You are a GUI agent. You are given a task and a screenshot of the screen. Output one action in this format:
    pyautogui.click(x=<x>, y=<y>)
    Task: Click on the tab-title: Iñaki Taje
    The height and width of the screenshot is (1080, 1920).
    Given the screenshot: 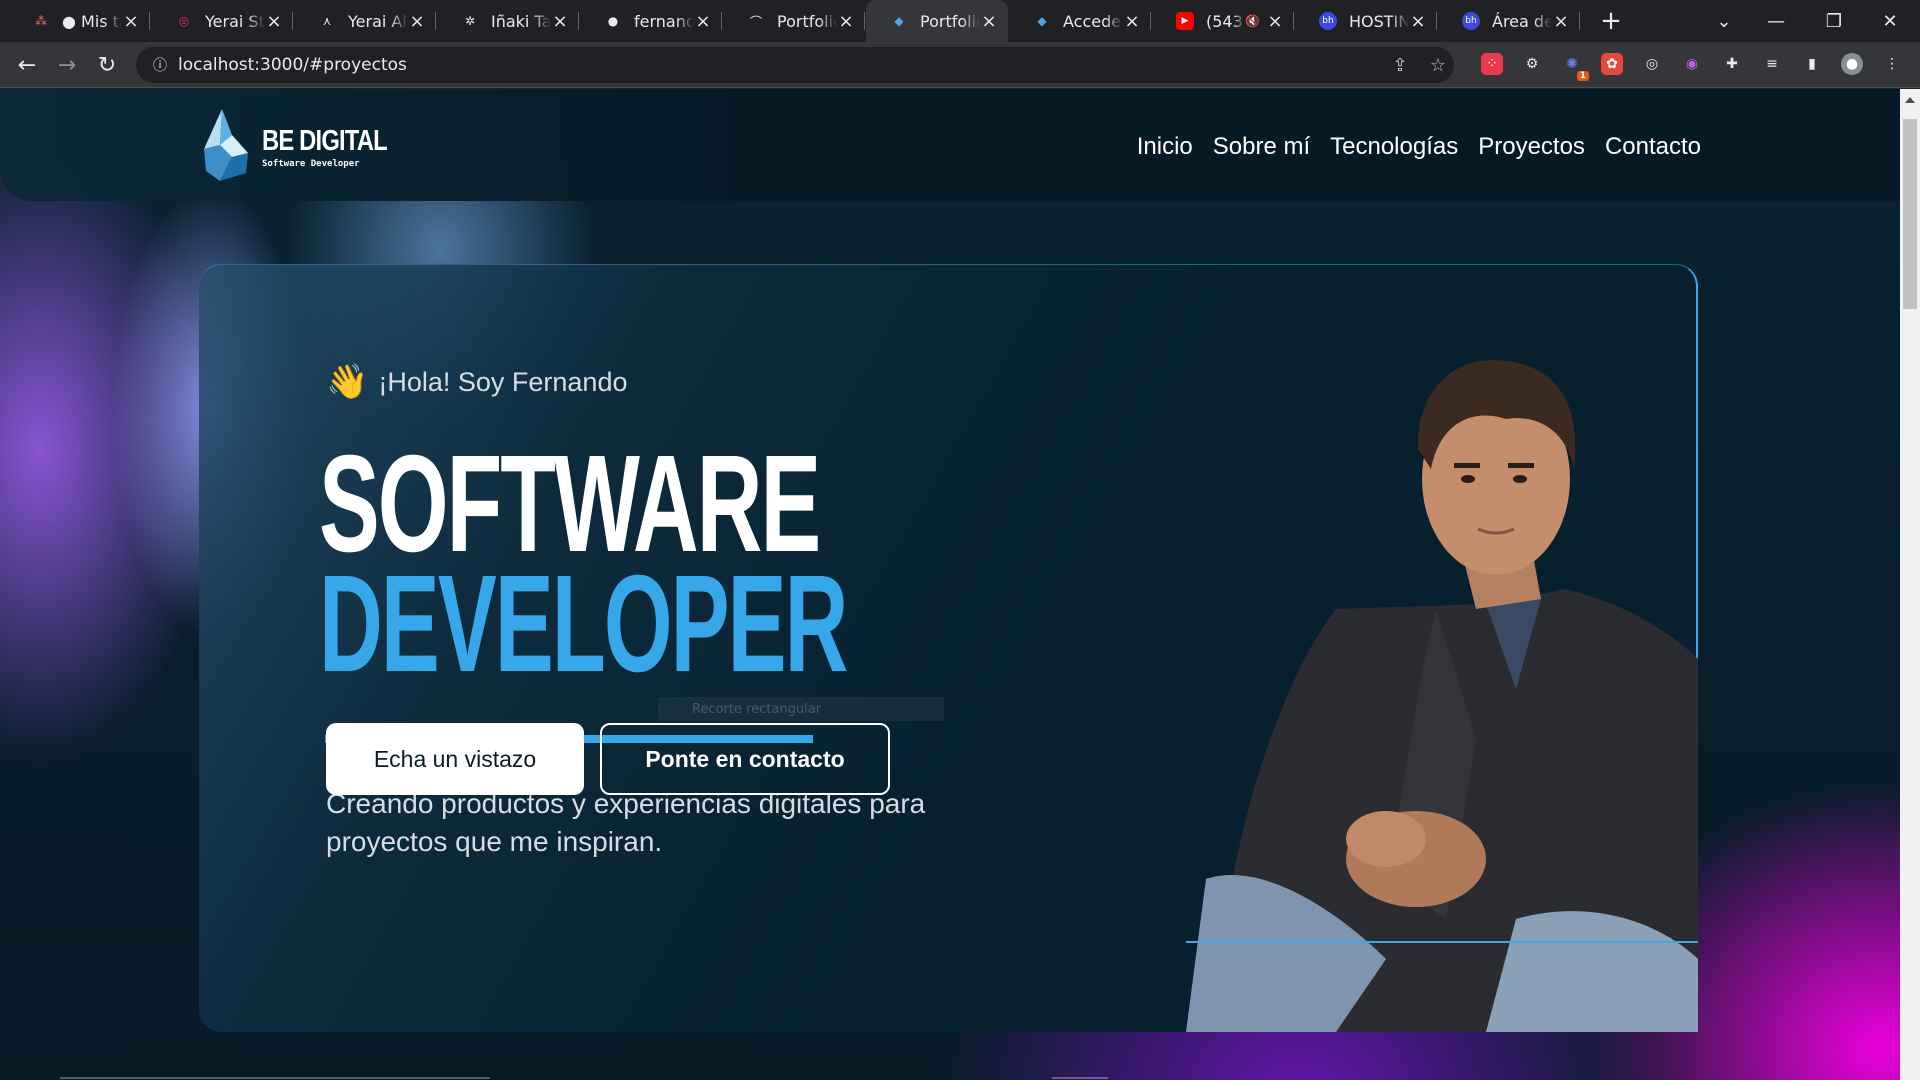 What is the action you would take?
    pyautogui.click(x=521, y=21)
    